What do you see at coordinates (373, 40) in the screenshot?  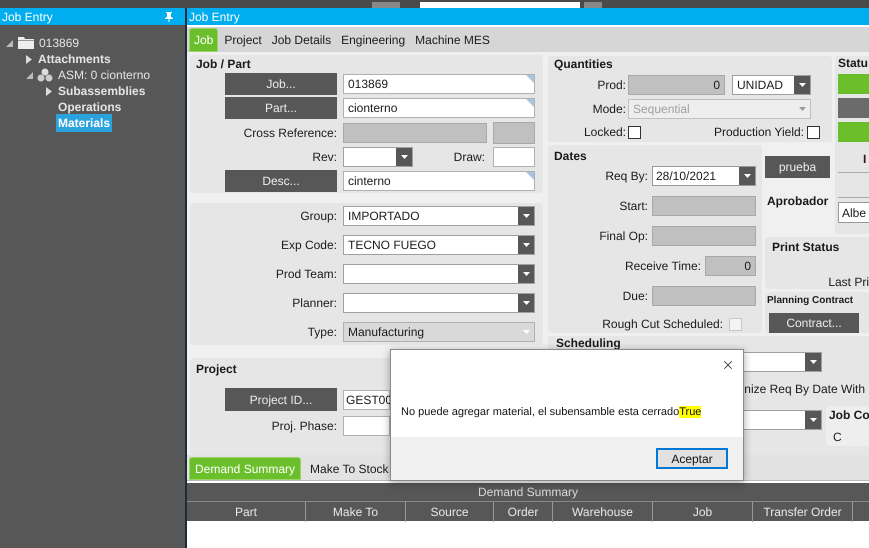 I see `tab: Engineering` at bounding box center [373, 40].